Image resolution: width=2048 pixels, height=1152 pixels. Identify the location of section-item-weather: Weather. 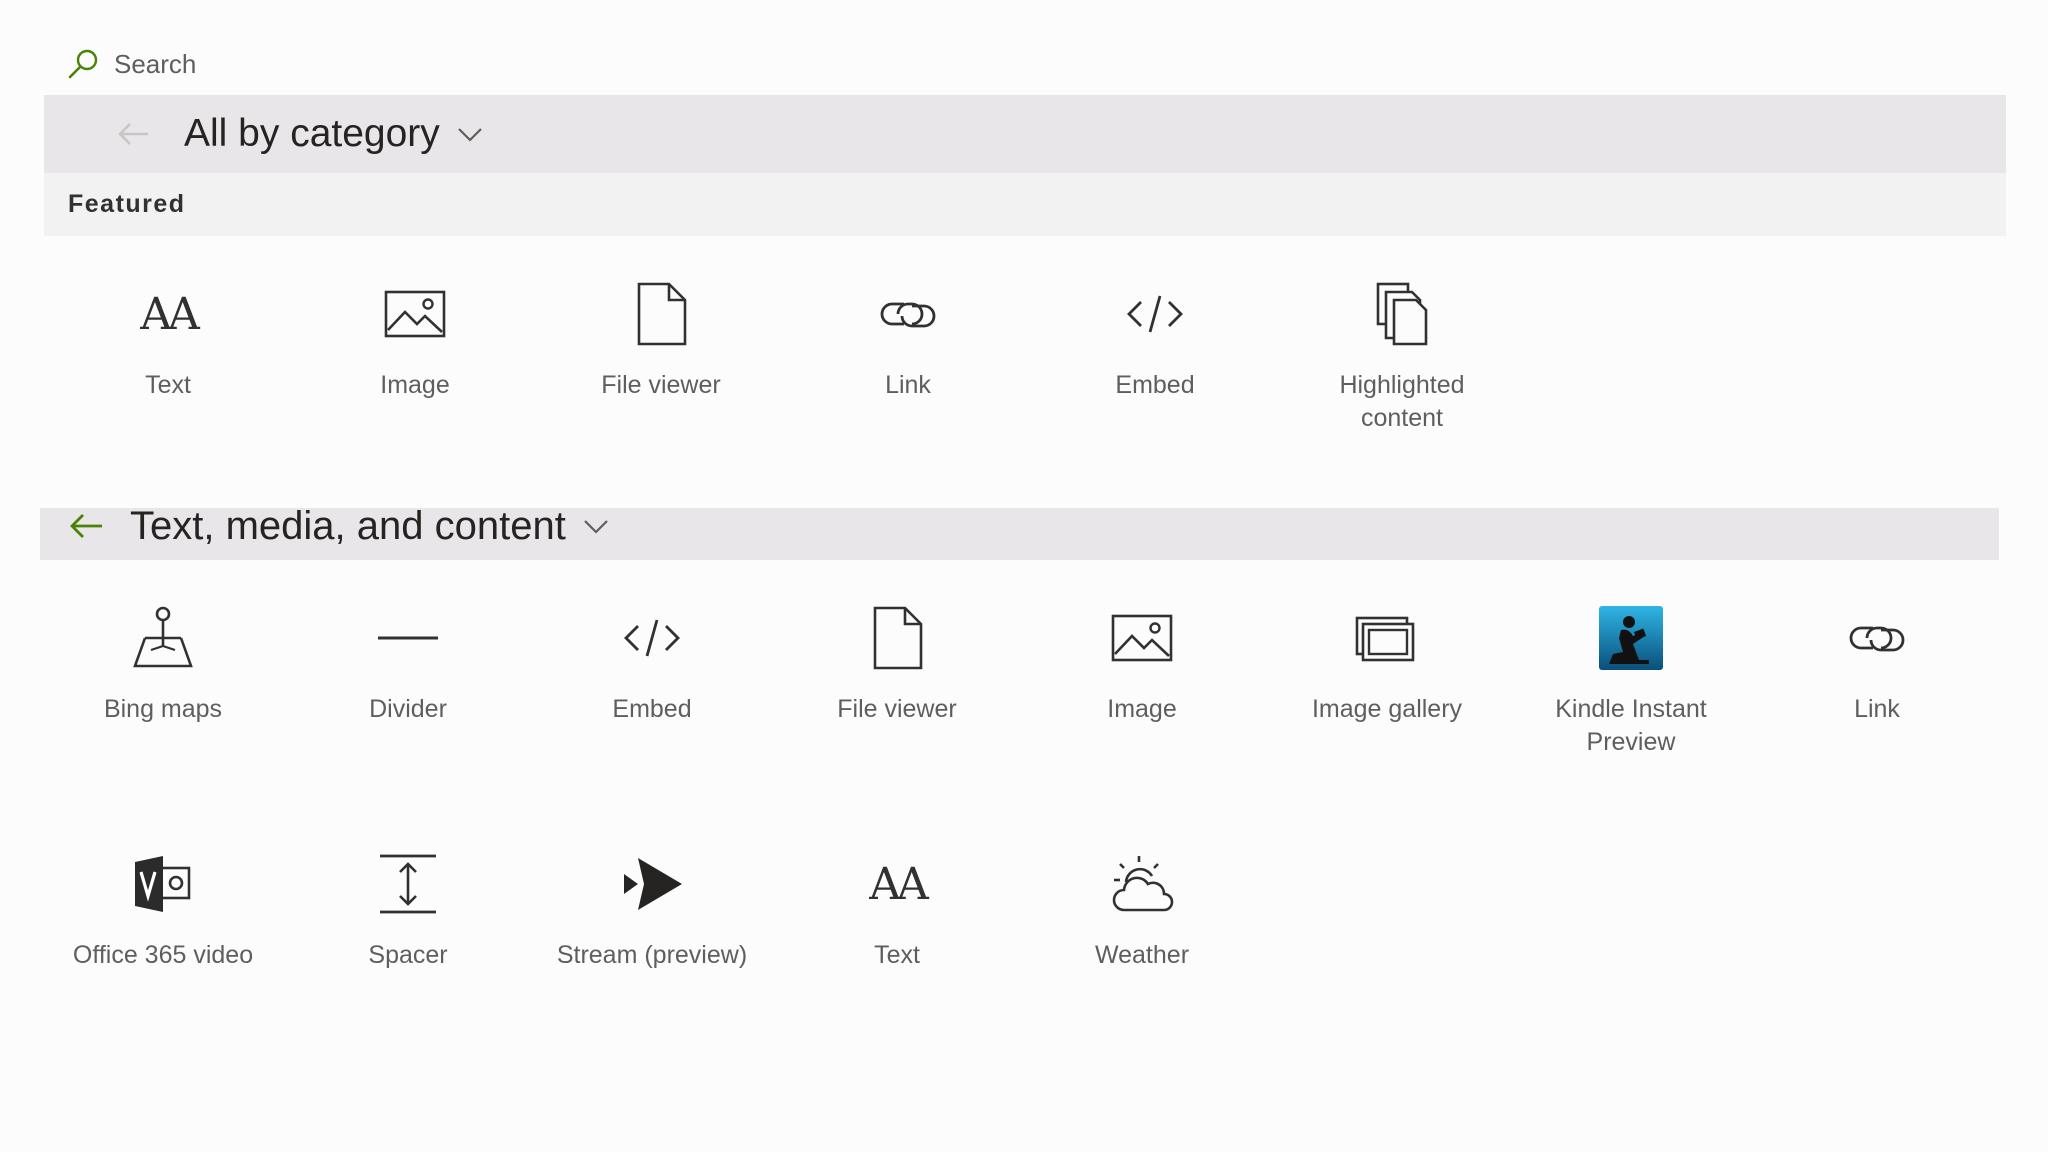
(1142, 942).